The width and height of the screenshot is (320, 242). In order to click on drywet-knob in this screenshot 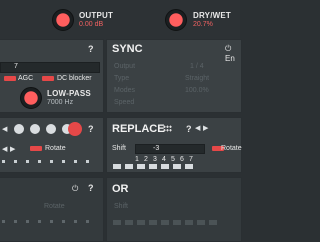, I will do `click(176, 20)`.